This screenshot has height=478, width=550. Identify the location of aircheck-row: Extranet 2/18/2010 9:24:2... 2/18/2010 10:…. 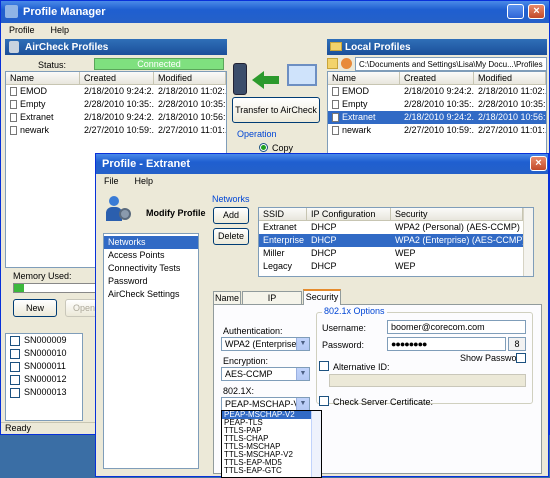
(116, 117).